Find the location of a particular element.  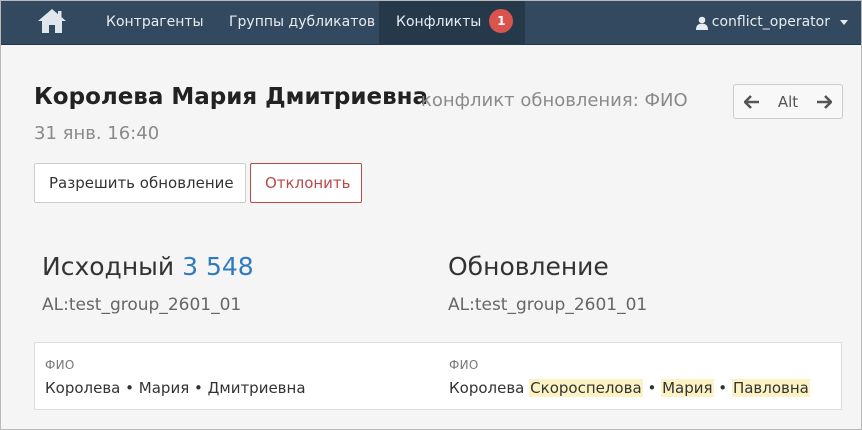

arrow-left-icon is located at coordinates (751, 101).